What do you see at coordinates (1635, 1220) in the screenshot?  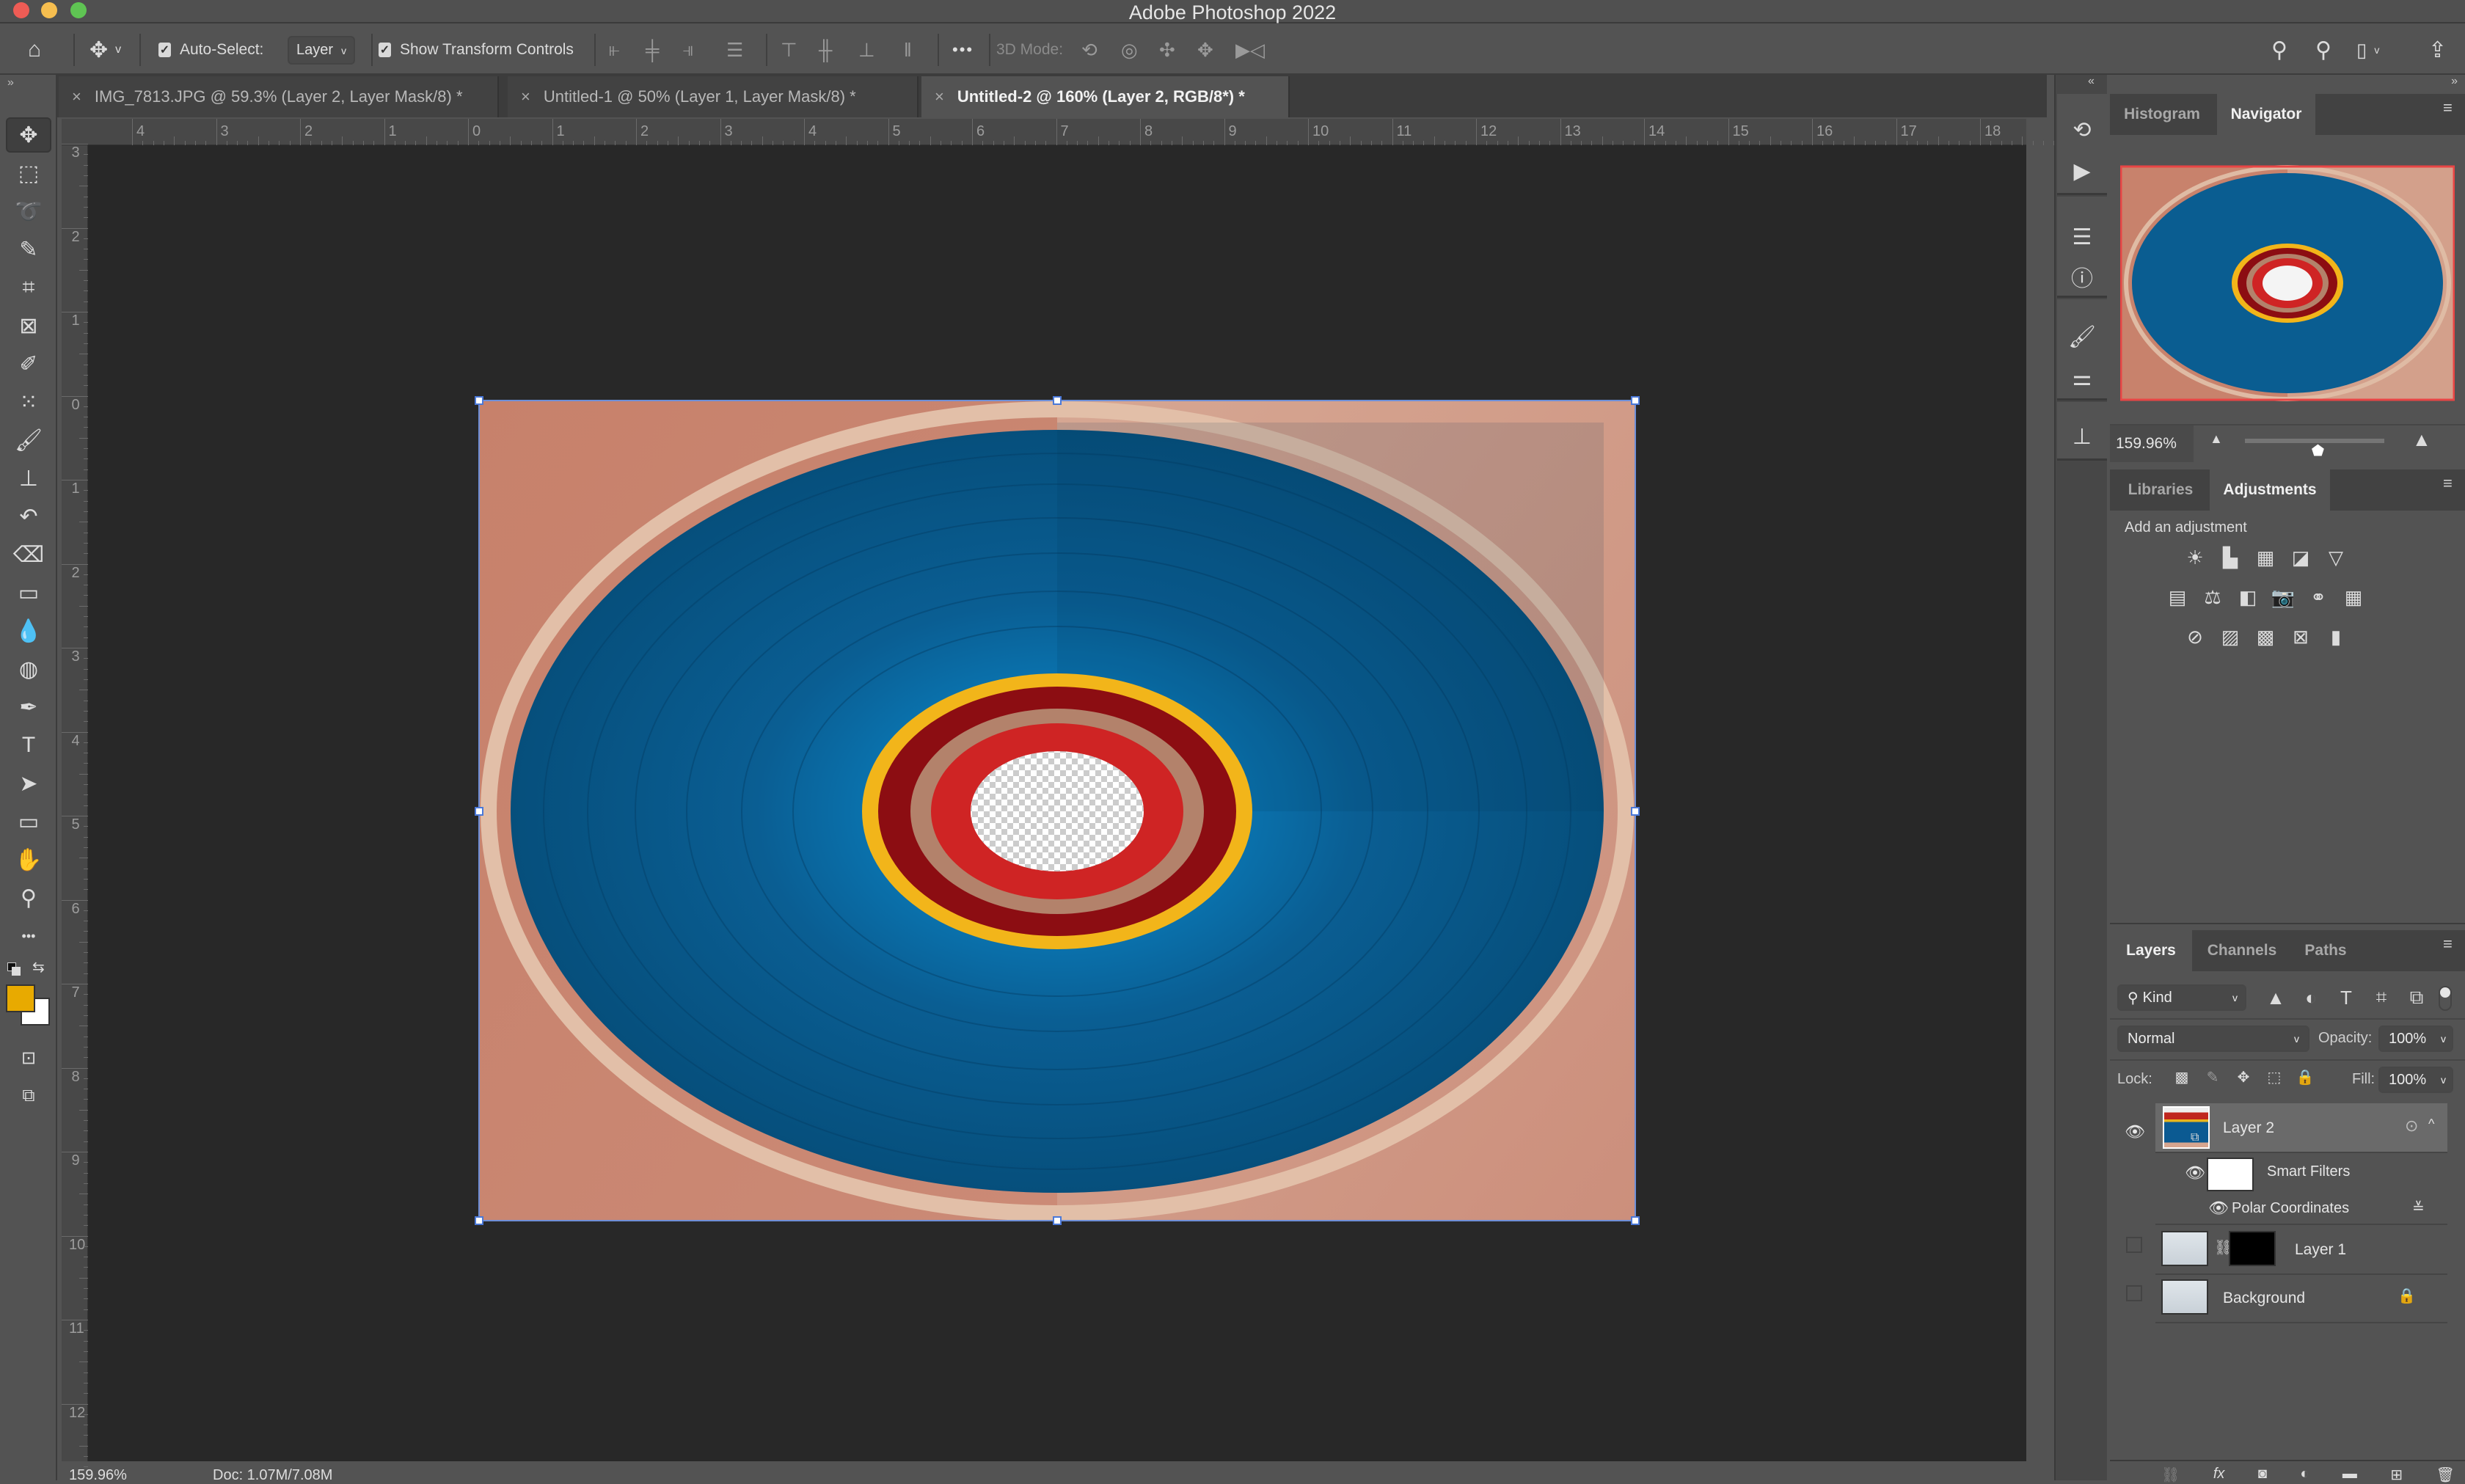 I see `transform-handle-bottom-right` at bounding box center [1635, 1220].